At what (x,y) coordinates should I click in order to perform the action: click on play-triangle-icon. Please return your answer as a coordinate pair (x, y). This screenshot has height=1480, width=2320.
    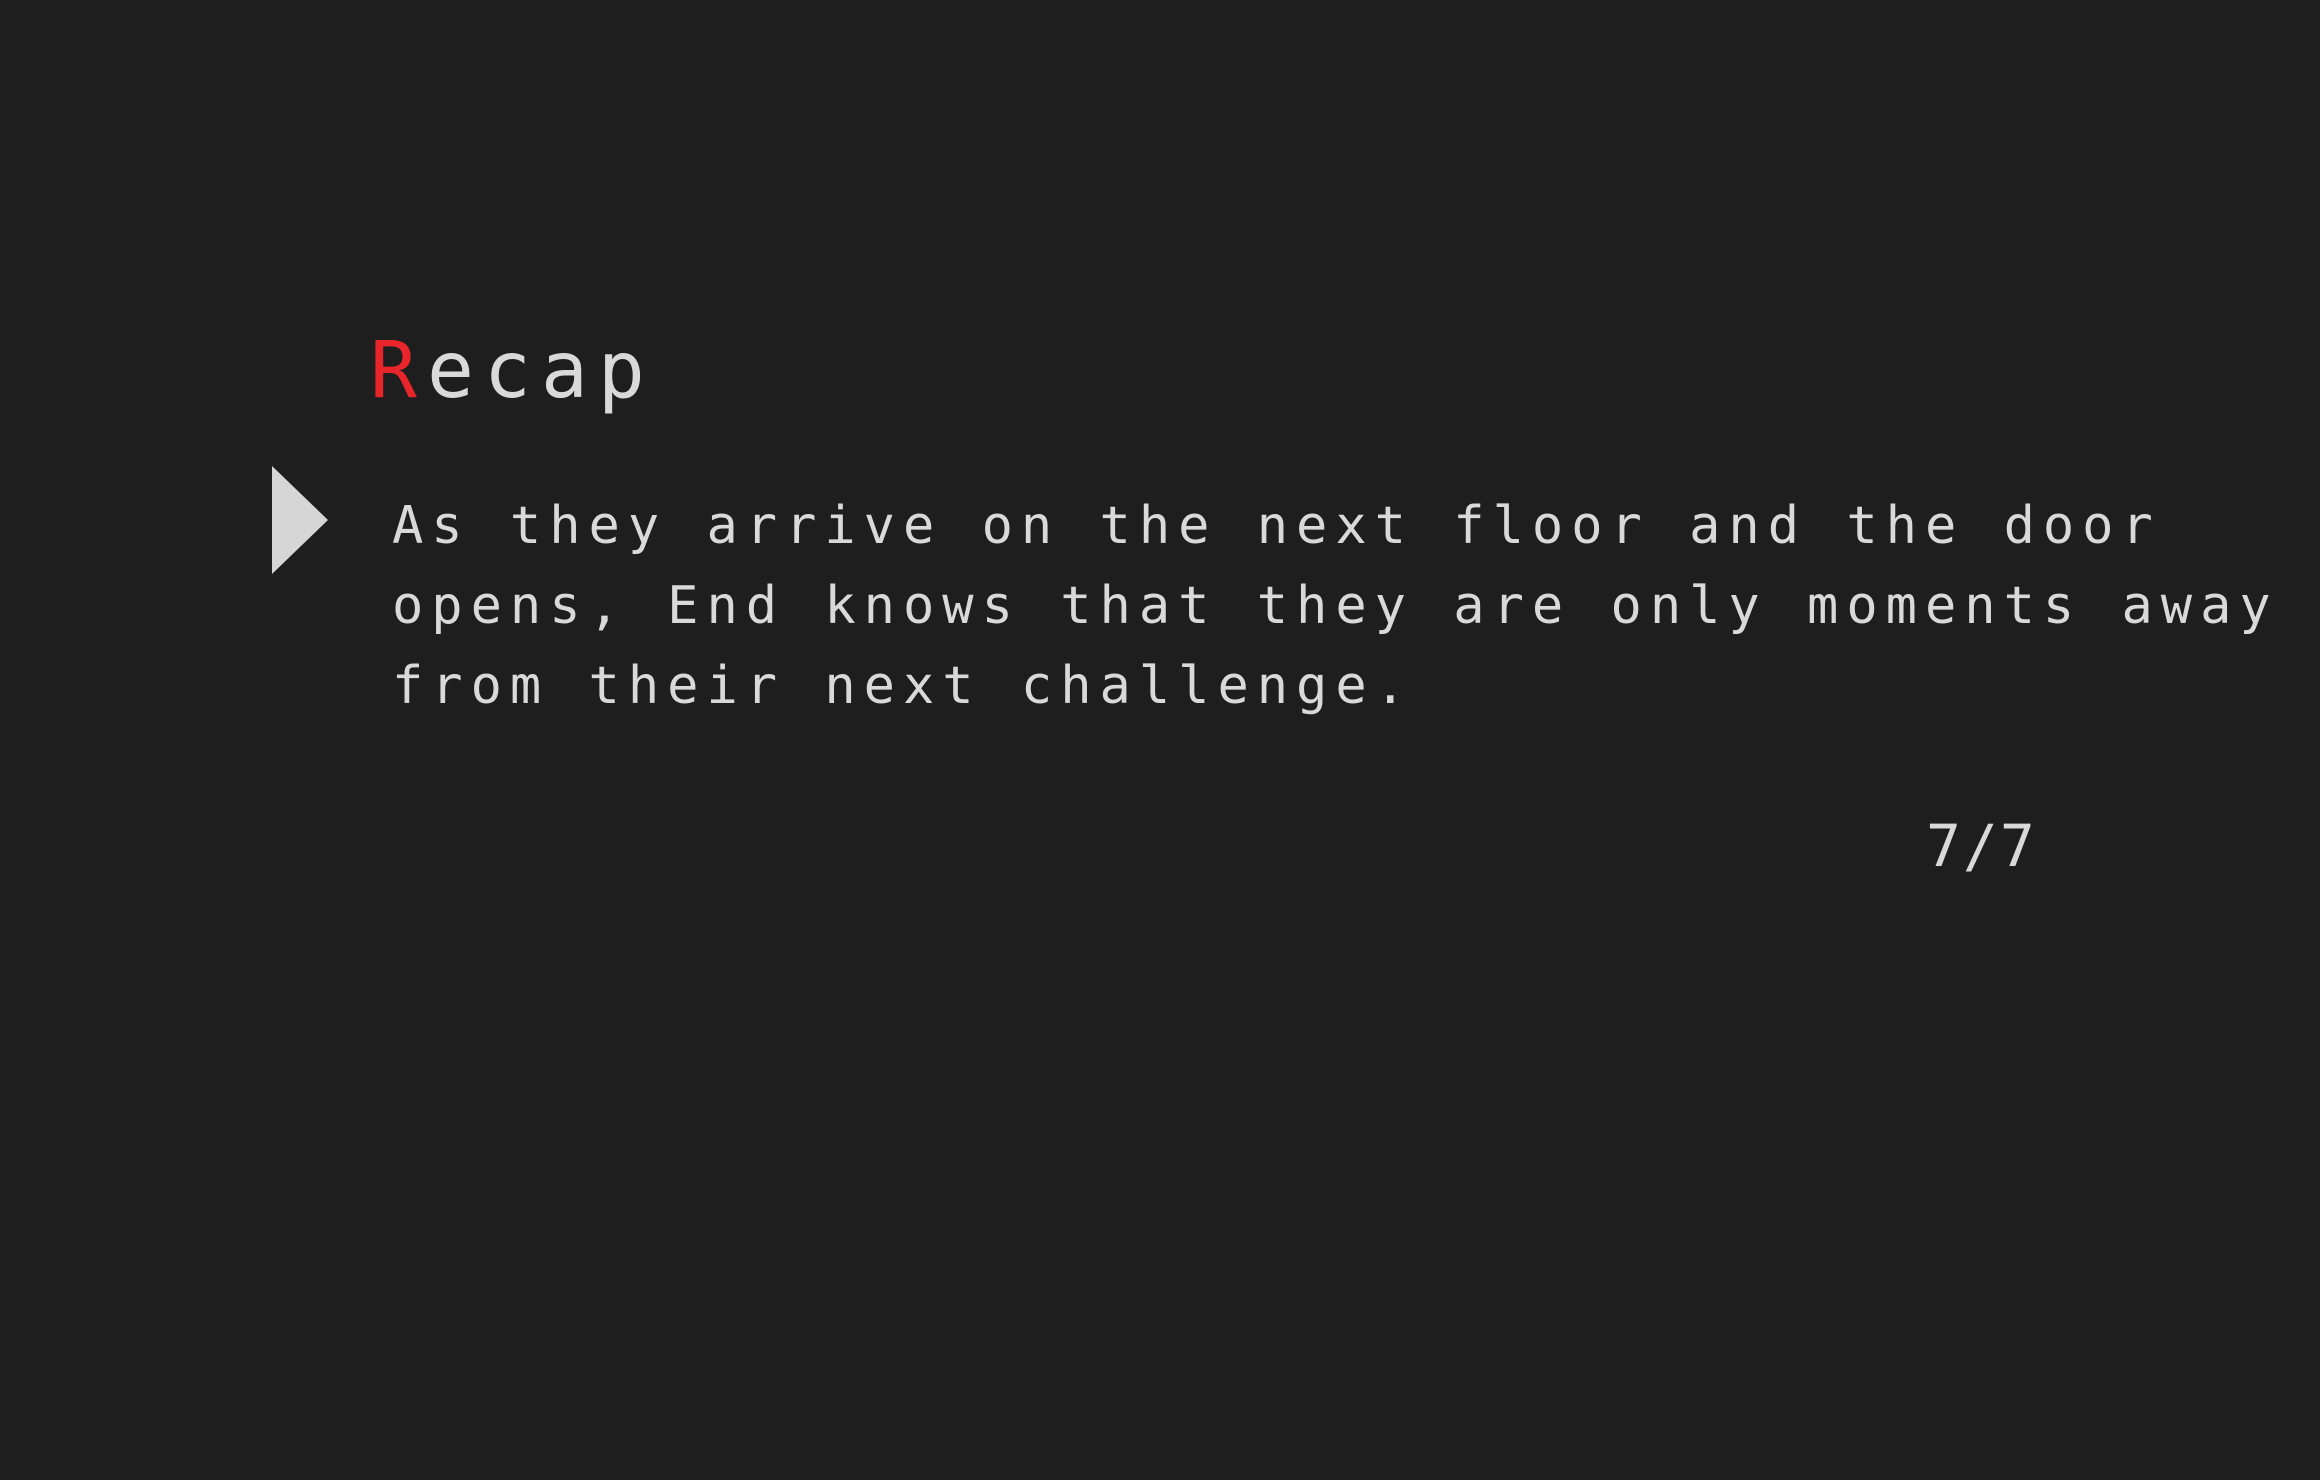
    Looking at the image, I should click on (300, 520).